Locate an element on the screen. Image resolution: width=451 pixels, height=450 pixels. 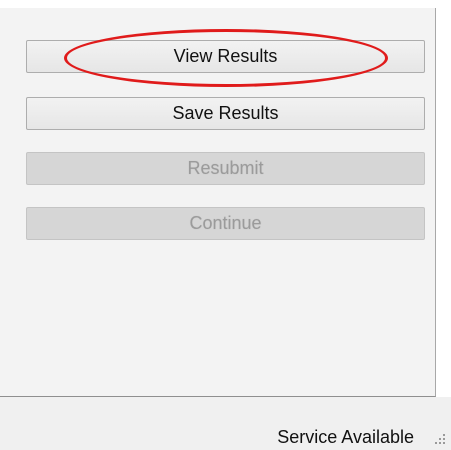
panel-top-strip is located at coordinates (218, 4).